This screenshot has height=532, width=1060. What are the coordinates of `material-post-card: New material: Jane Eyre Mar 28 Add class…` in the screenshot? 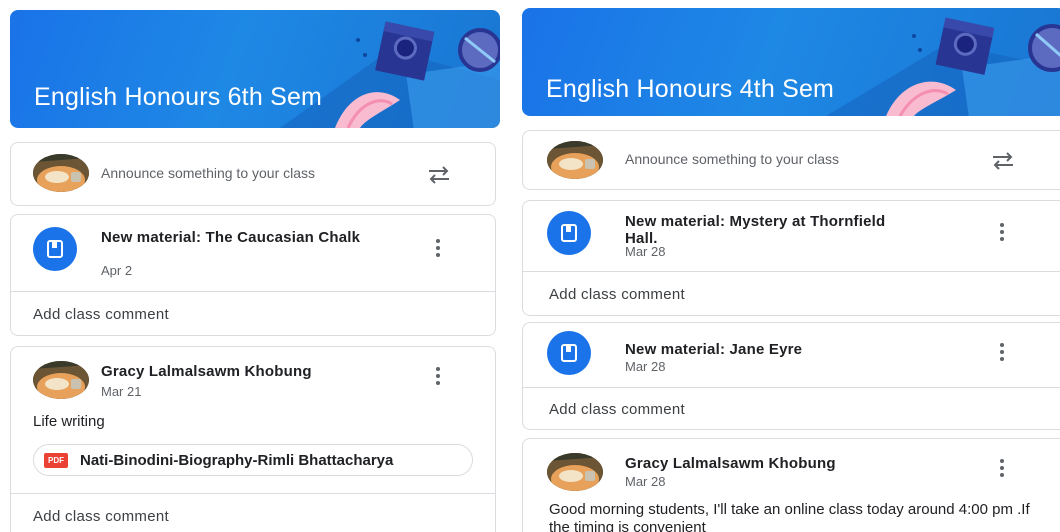 It's located at (791, 376).